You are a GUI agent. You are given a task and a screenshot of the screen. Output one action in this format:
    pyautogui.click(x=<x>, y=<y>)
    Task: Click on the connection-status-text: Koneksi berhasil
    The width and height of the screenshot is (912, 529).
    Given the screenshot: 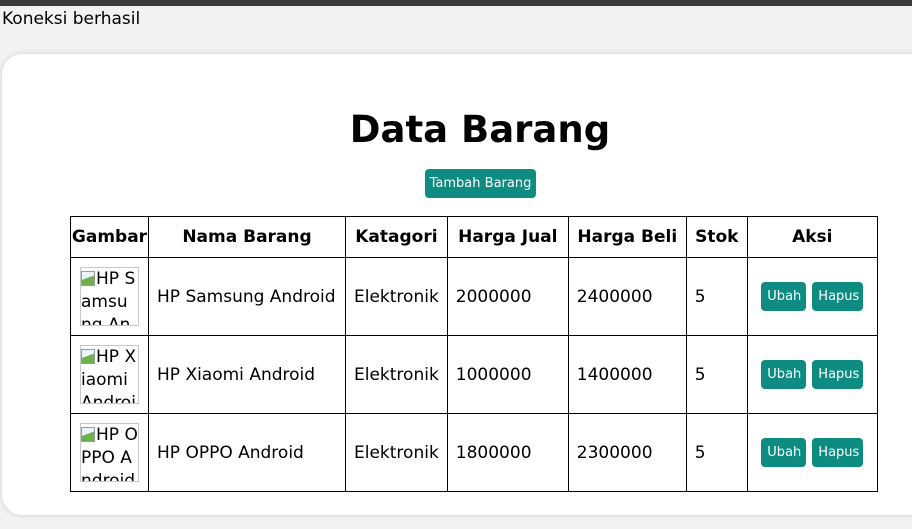 What is the action you would take?
    pyautogui.click(x=71, y=19)
    